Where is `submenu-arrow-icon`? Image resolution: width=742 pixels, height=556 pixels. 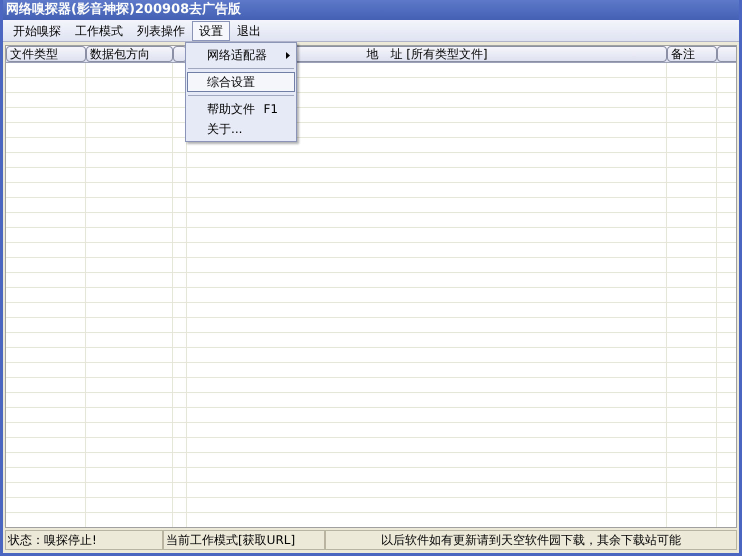 submenu-arrow-icon is located at coordinates (288, 55).